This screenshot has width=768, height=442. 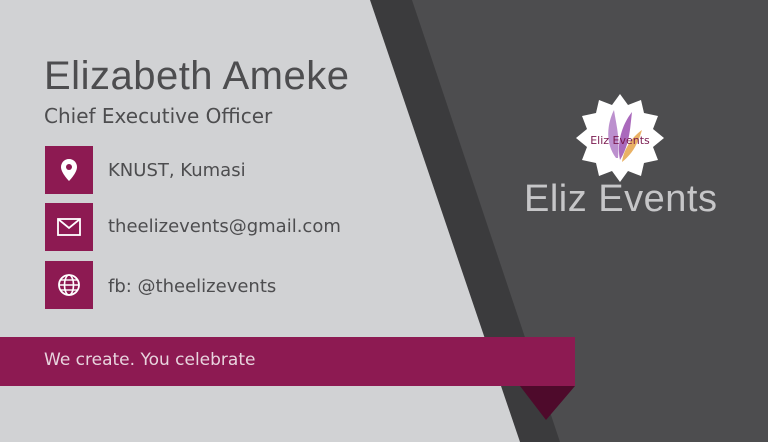 What do you see at coordinates (621, 199) in the screenshot?
I see `brand-name: Eliz Events` at bounding box center [621, 199].